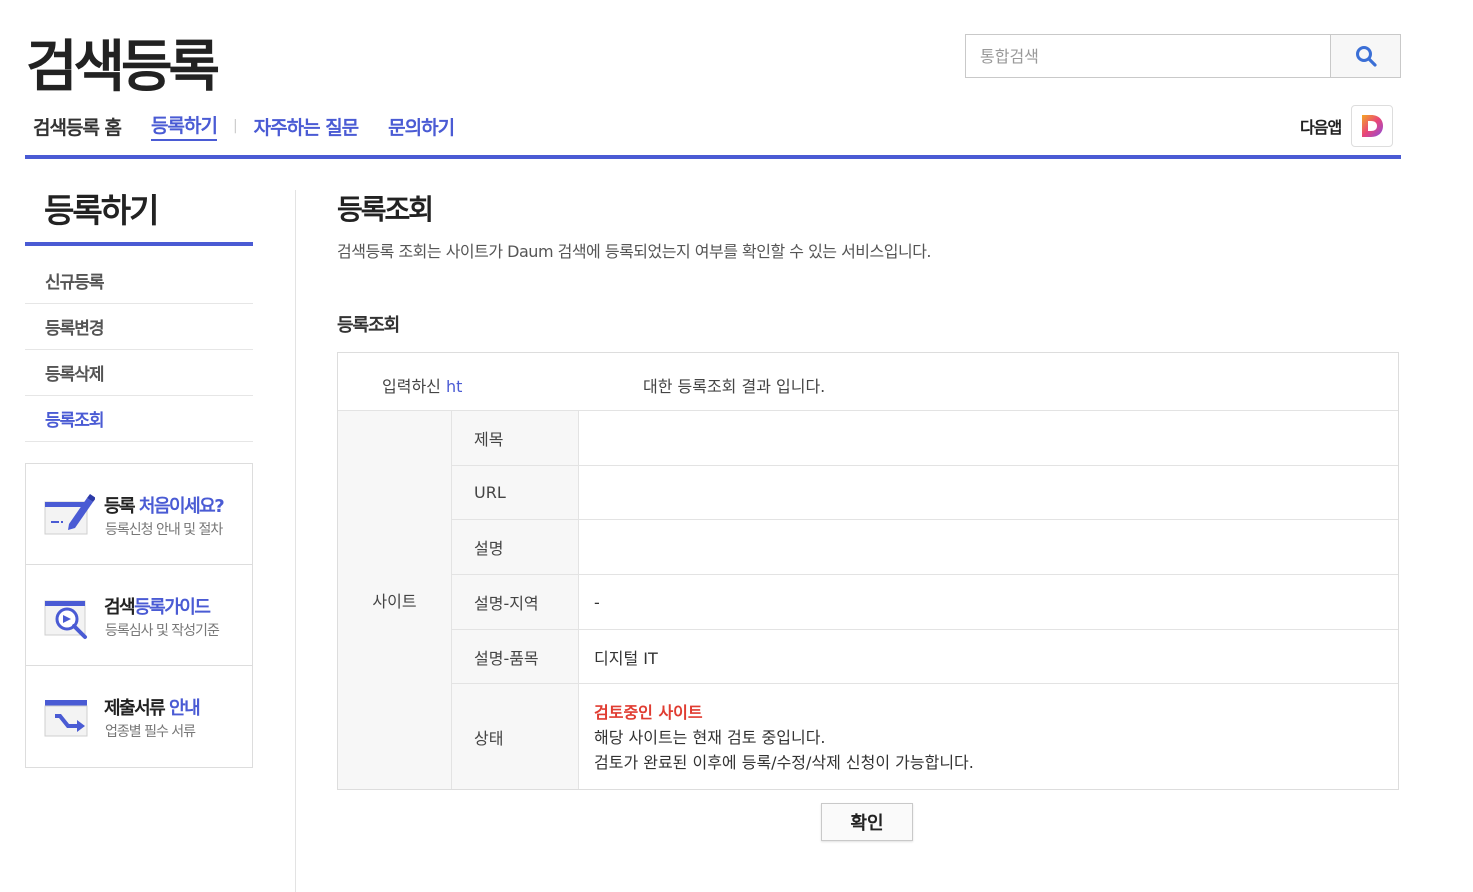  Describe the element at coordinates (139, 281) in the screenshot. I see `sidebar-item-new-registration: 신규등록` at that location.